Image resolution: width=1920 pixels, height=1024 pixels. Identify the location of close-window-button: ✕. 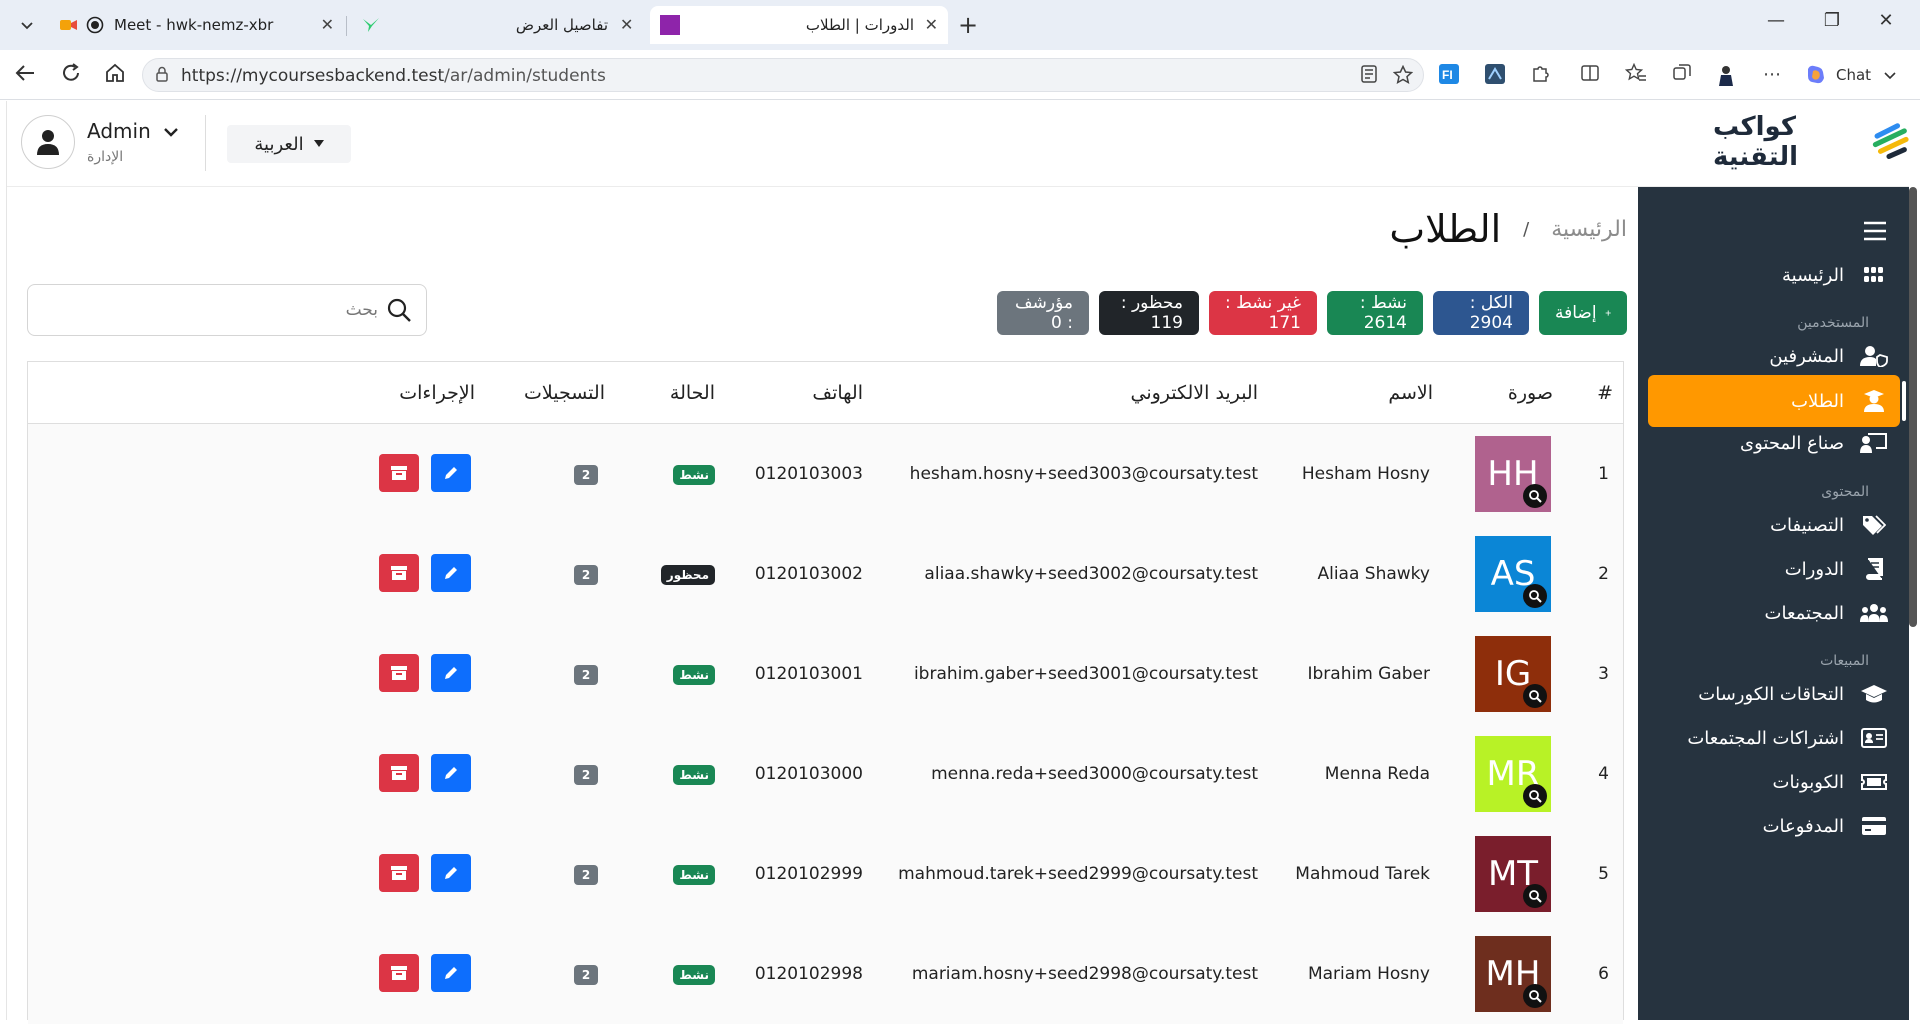
(1886, 20).